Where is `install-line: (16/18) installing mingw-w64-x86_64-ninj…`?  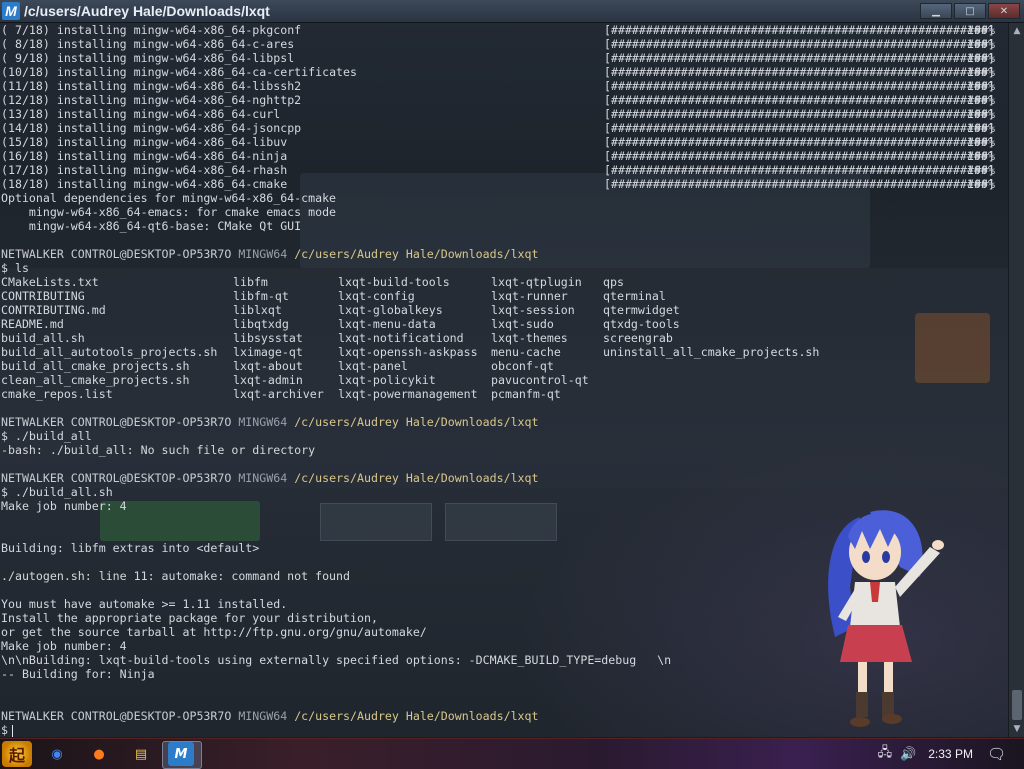 install-line: (16/18) installing mingw-w64-x86_64-ninj… is located at coordinates (498, 156).